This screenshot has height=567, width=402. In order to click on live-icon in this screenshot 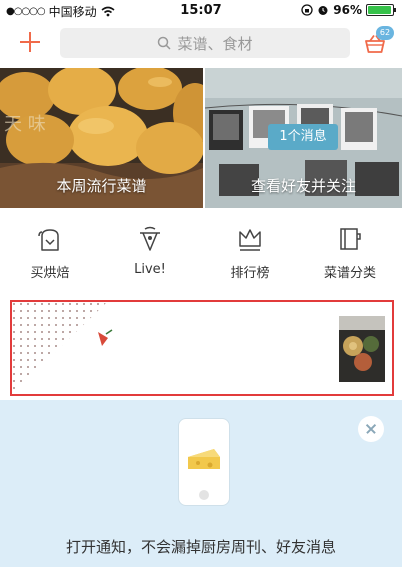, I will do `click(150, 238)`.